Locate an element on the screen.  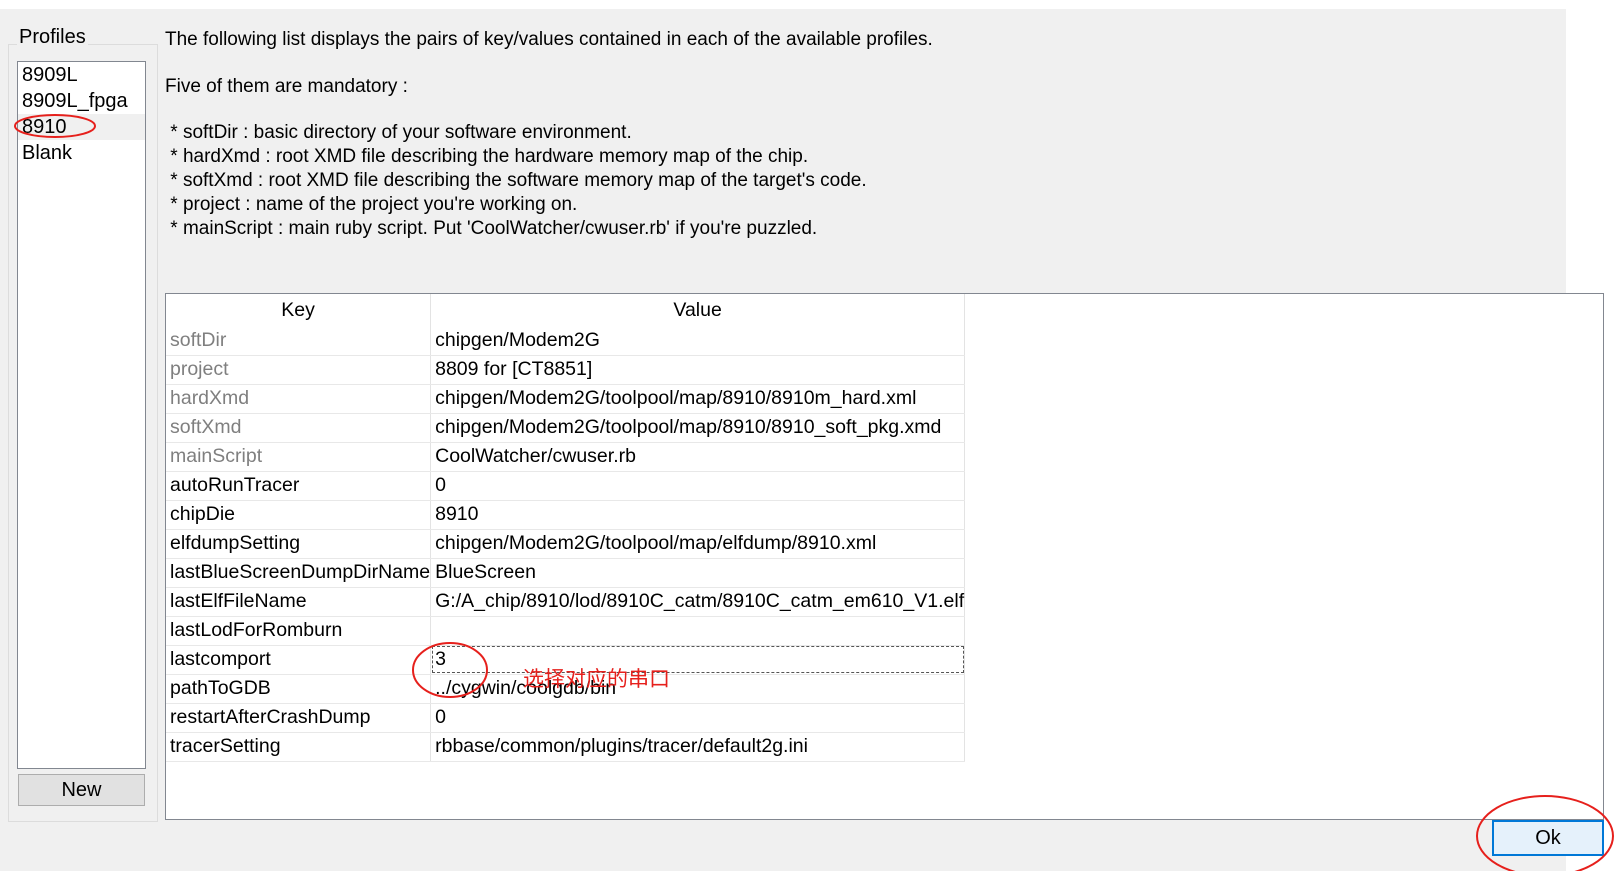
profiles-list: 8909L 8909L_fpga 8910 Blank is located at coordinates (81, 415).